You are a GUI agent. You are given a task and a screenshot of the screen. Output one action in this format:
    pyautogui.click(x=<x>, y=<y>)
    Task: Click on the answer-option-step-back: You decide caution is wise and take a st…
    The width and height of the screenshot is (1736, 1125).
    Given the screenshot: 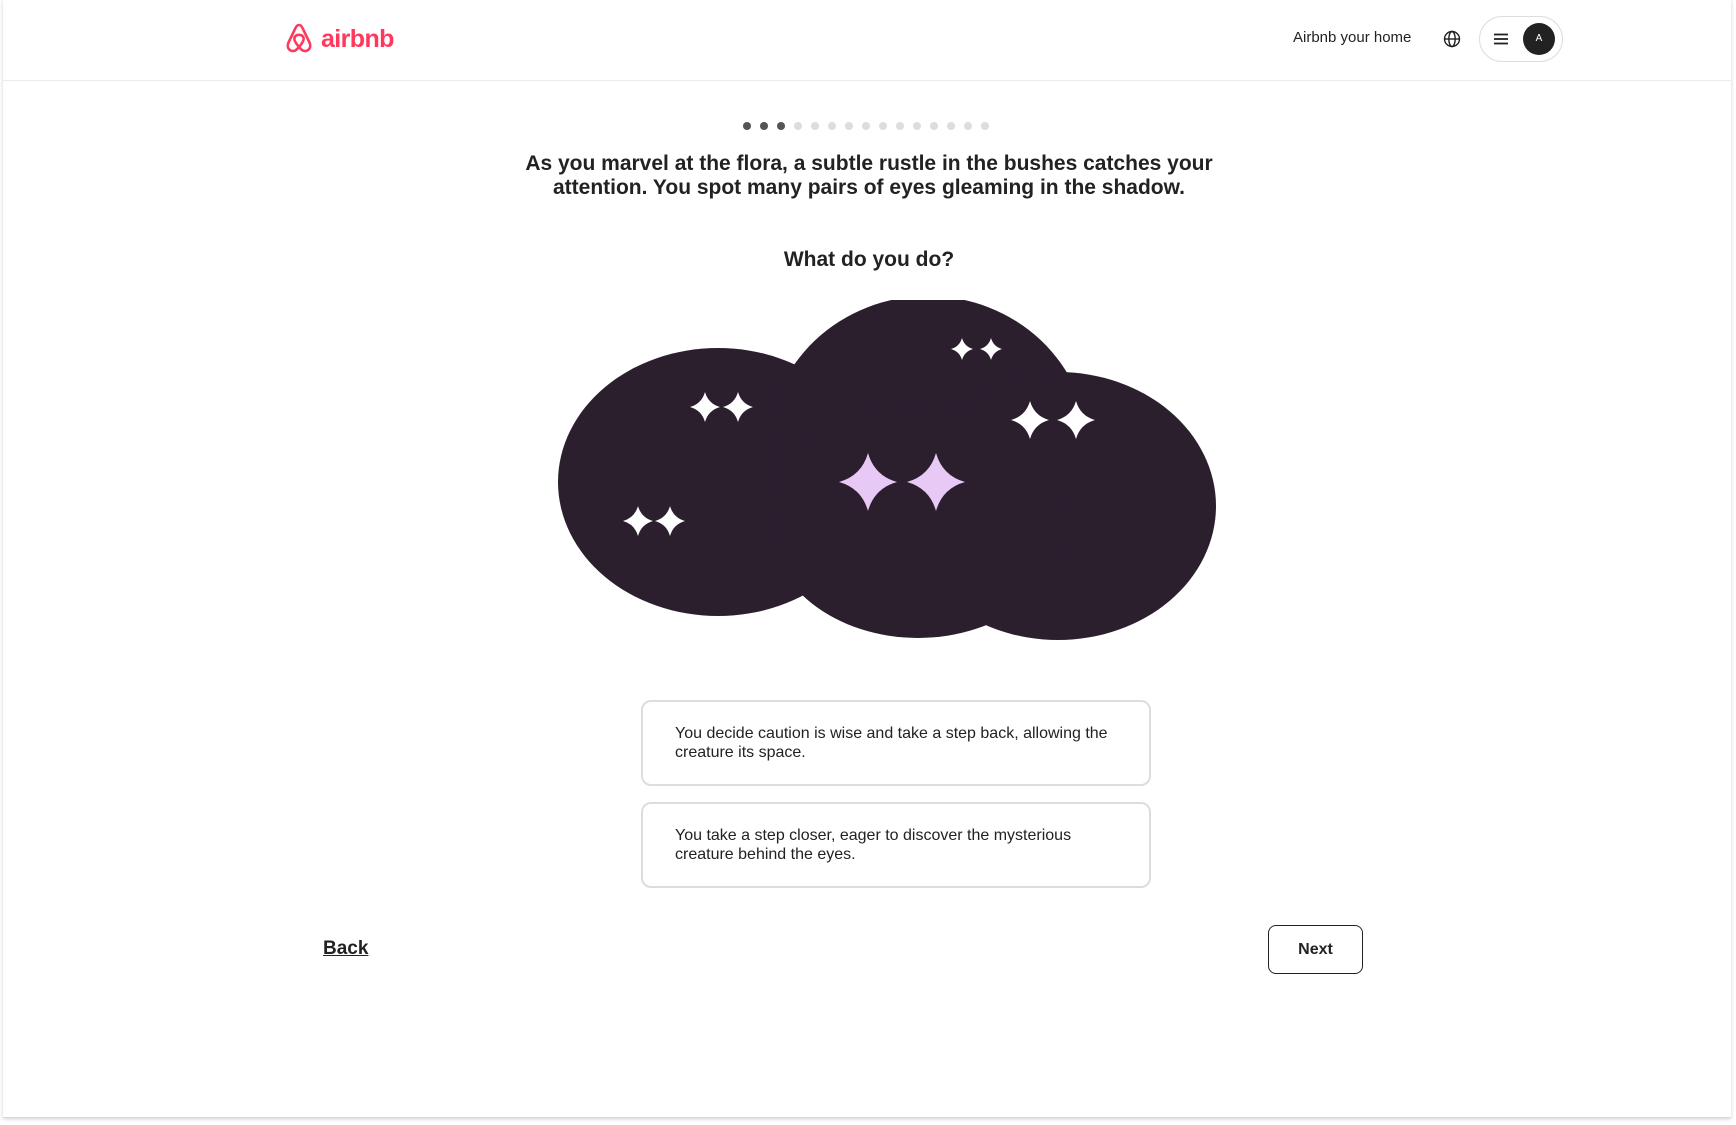 What is the action you would take?
    pyautogui.click(x=896, y=743)
    